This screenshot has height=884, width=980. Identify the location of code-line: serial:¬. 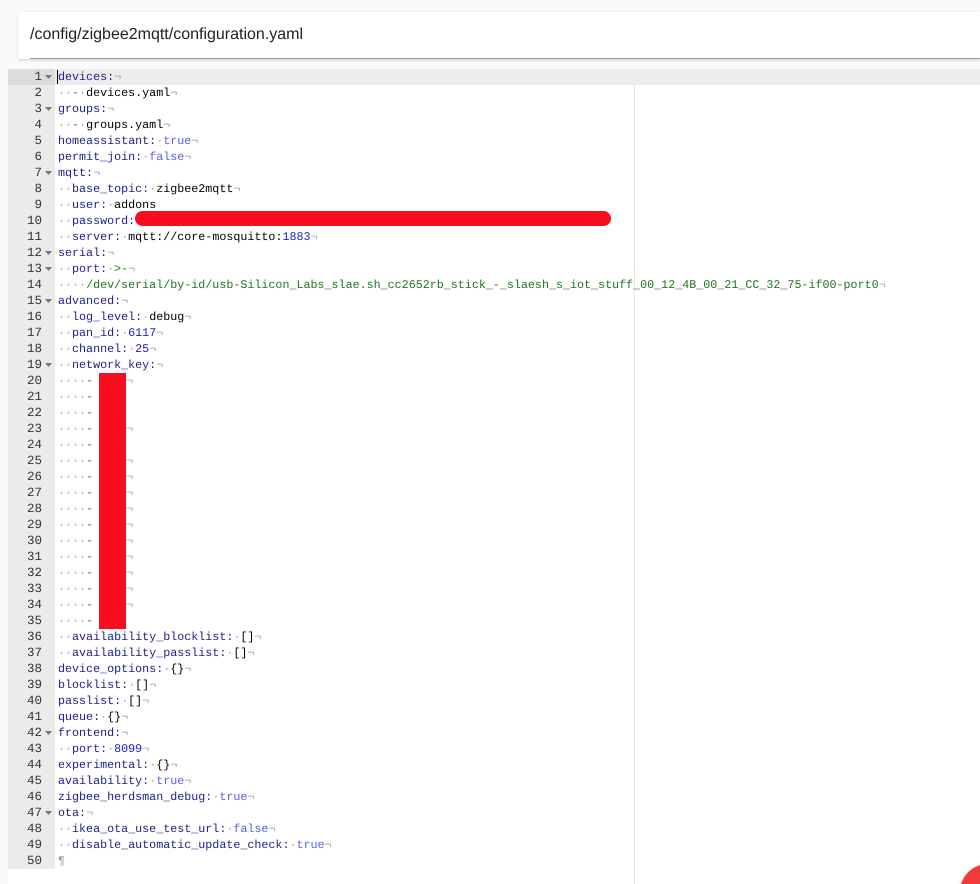
(86, 253).